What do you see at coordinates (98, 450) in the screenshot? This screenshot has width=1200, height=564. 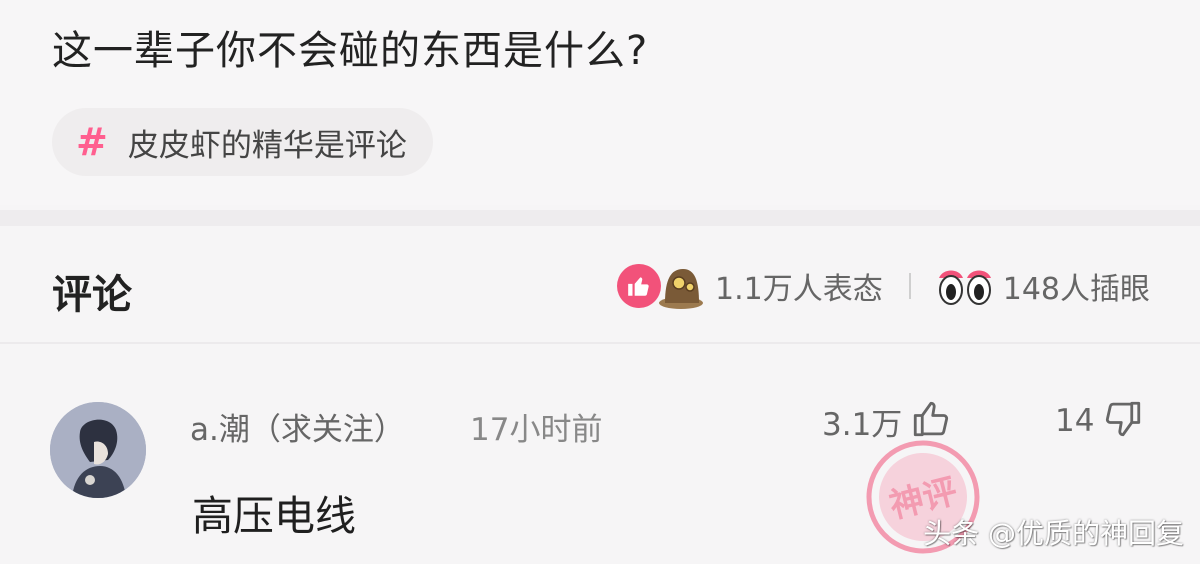 I see `avatar` at bounding box center [98, 450].